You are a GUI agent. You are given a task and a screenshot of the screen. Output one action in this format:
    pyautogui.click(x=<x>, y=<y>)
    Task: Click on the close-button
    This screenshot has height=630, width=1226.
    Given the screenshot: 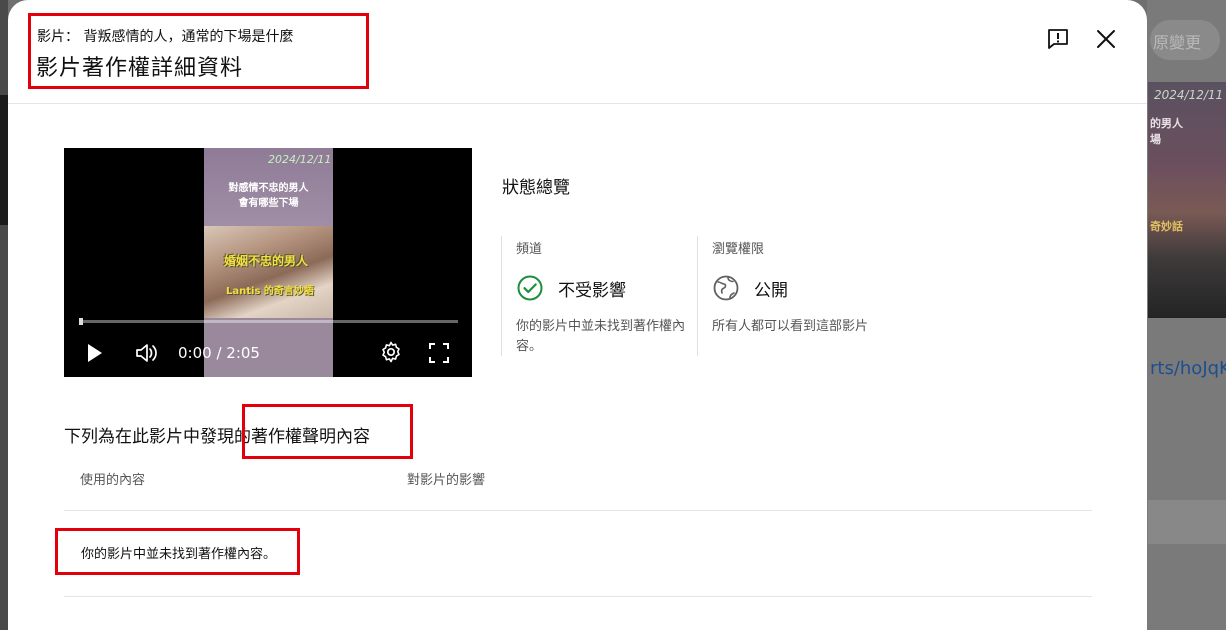 What is the action you would take?
    pyautogui.click(x=1106, y=39)
    